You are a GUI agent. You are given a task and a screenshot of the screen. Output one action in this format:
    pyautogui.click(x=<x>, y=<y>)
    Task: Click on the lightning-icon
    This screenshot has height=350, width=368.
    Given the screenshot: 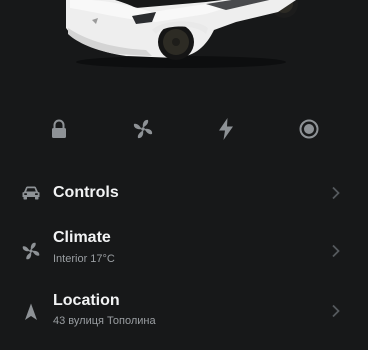 What is the action you would take?
    pyautogui.click(x=226, y=129)
    